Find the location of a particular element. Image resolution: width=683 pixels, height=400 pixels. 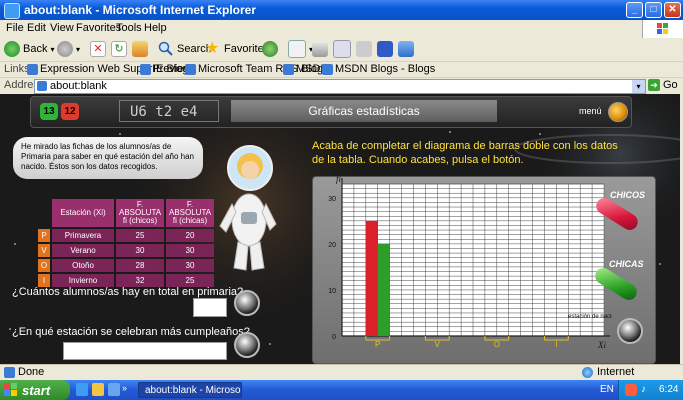

edit-icon is located at coordinates (342, 49).